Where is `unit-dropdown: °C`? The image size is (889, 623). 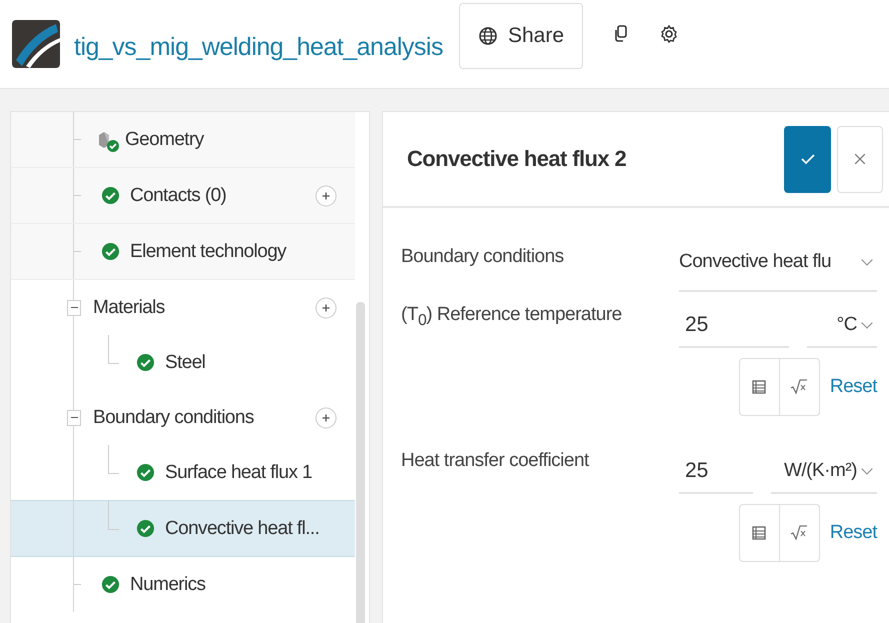 unit-dropdown: °C is located at coordinates (842, 320).